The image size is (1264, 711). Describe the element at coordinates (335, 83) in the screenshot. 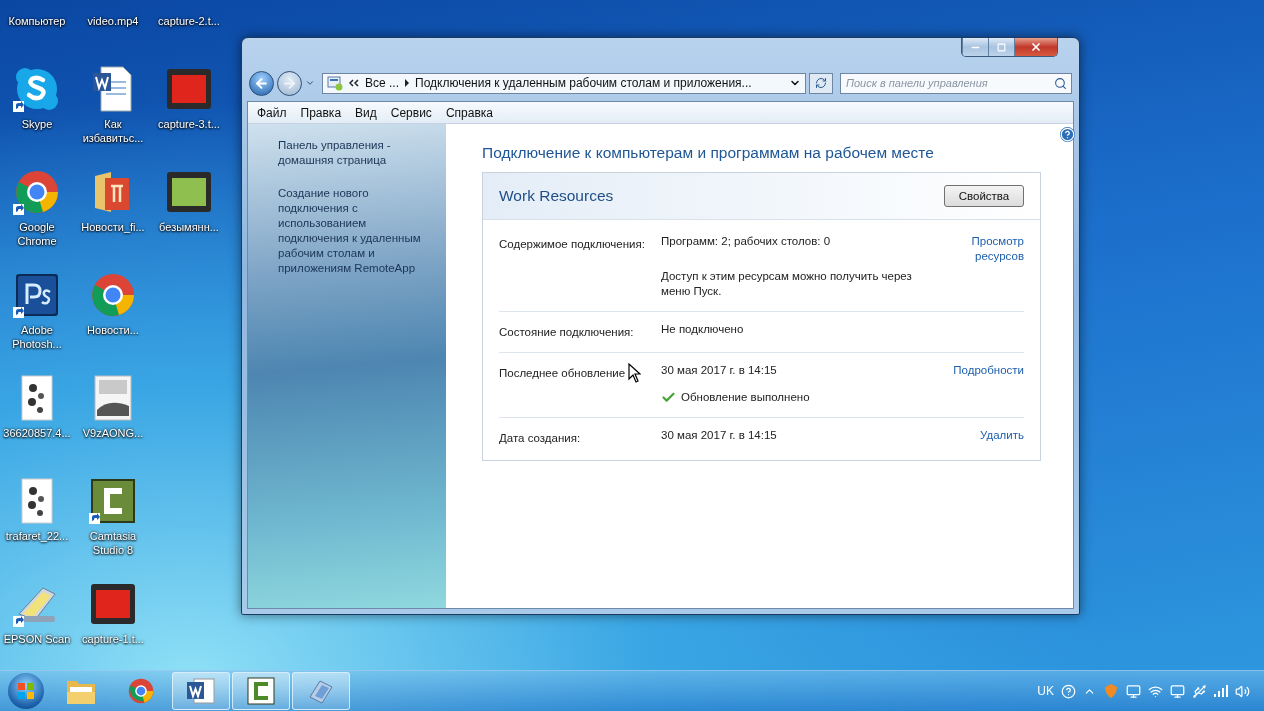

I see `control-panel-icon` at that location.